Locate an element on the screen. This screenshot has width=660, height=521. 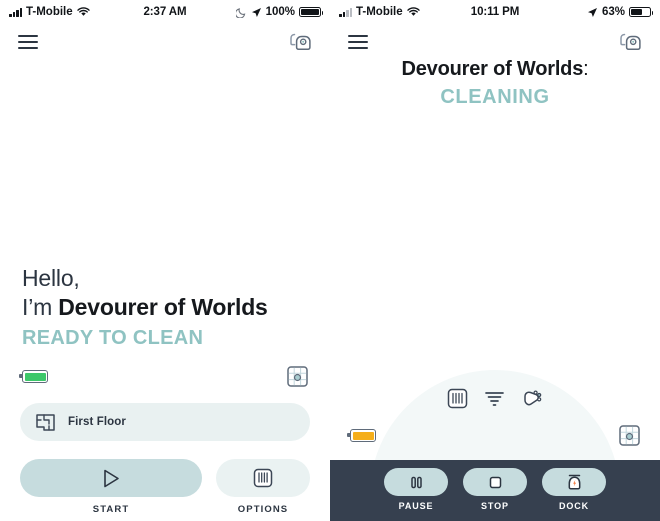
cleaning-control-bar: PAUSE STOP DOCK is located at coordinates (495, 490).